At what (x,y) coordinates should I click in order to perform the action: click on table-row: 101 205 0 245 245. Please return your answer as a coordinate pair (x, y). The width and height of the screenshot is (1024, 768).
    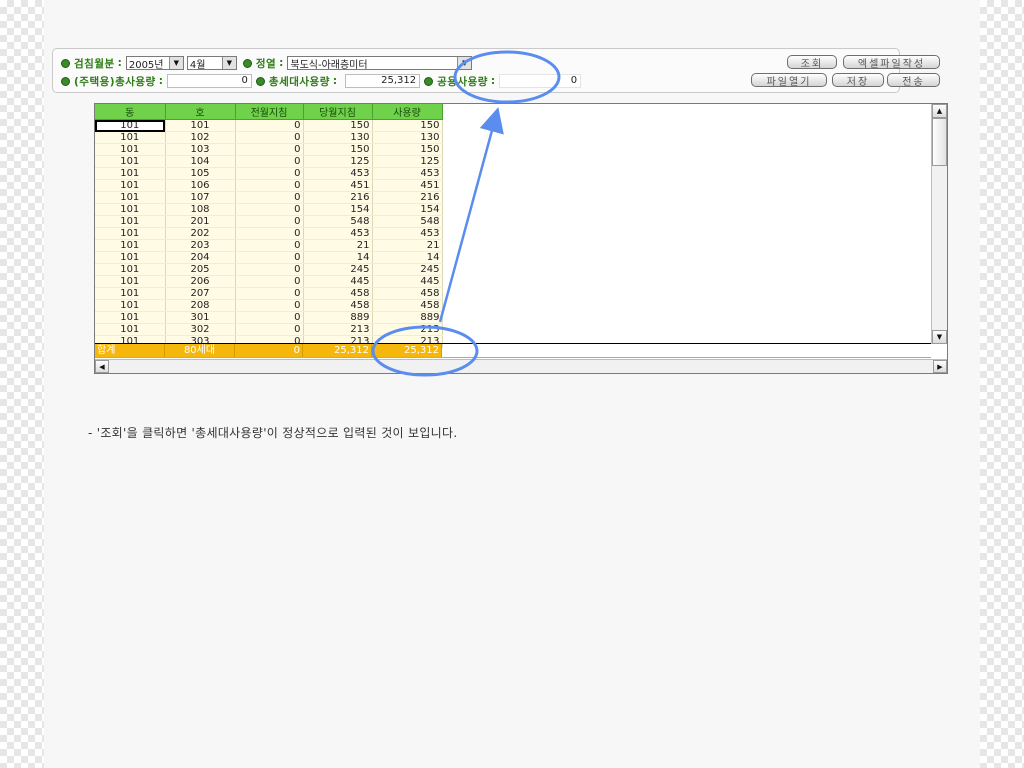
    Looking at the image, I should click on (269, 269).